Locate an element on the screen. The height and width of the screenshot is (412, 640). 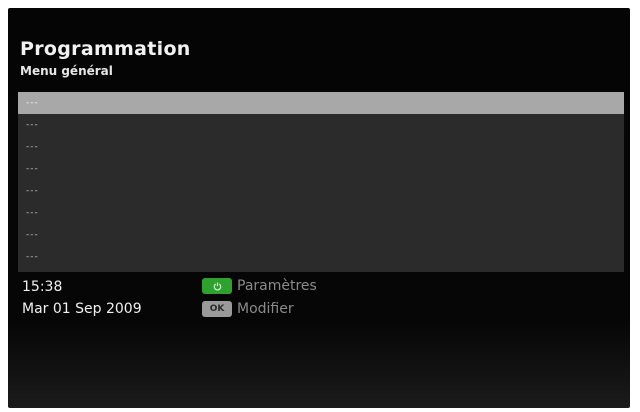
green-button is located at coordinates (217, 286).